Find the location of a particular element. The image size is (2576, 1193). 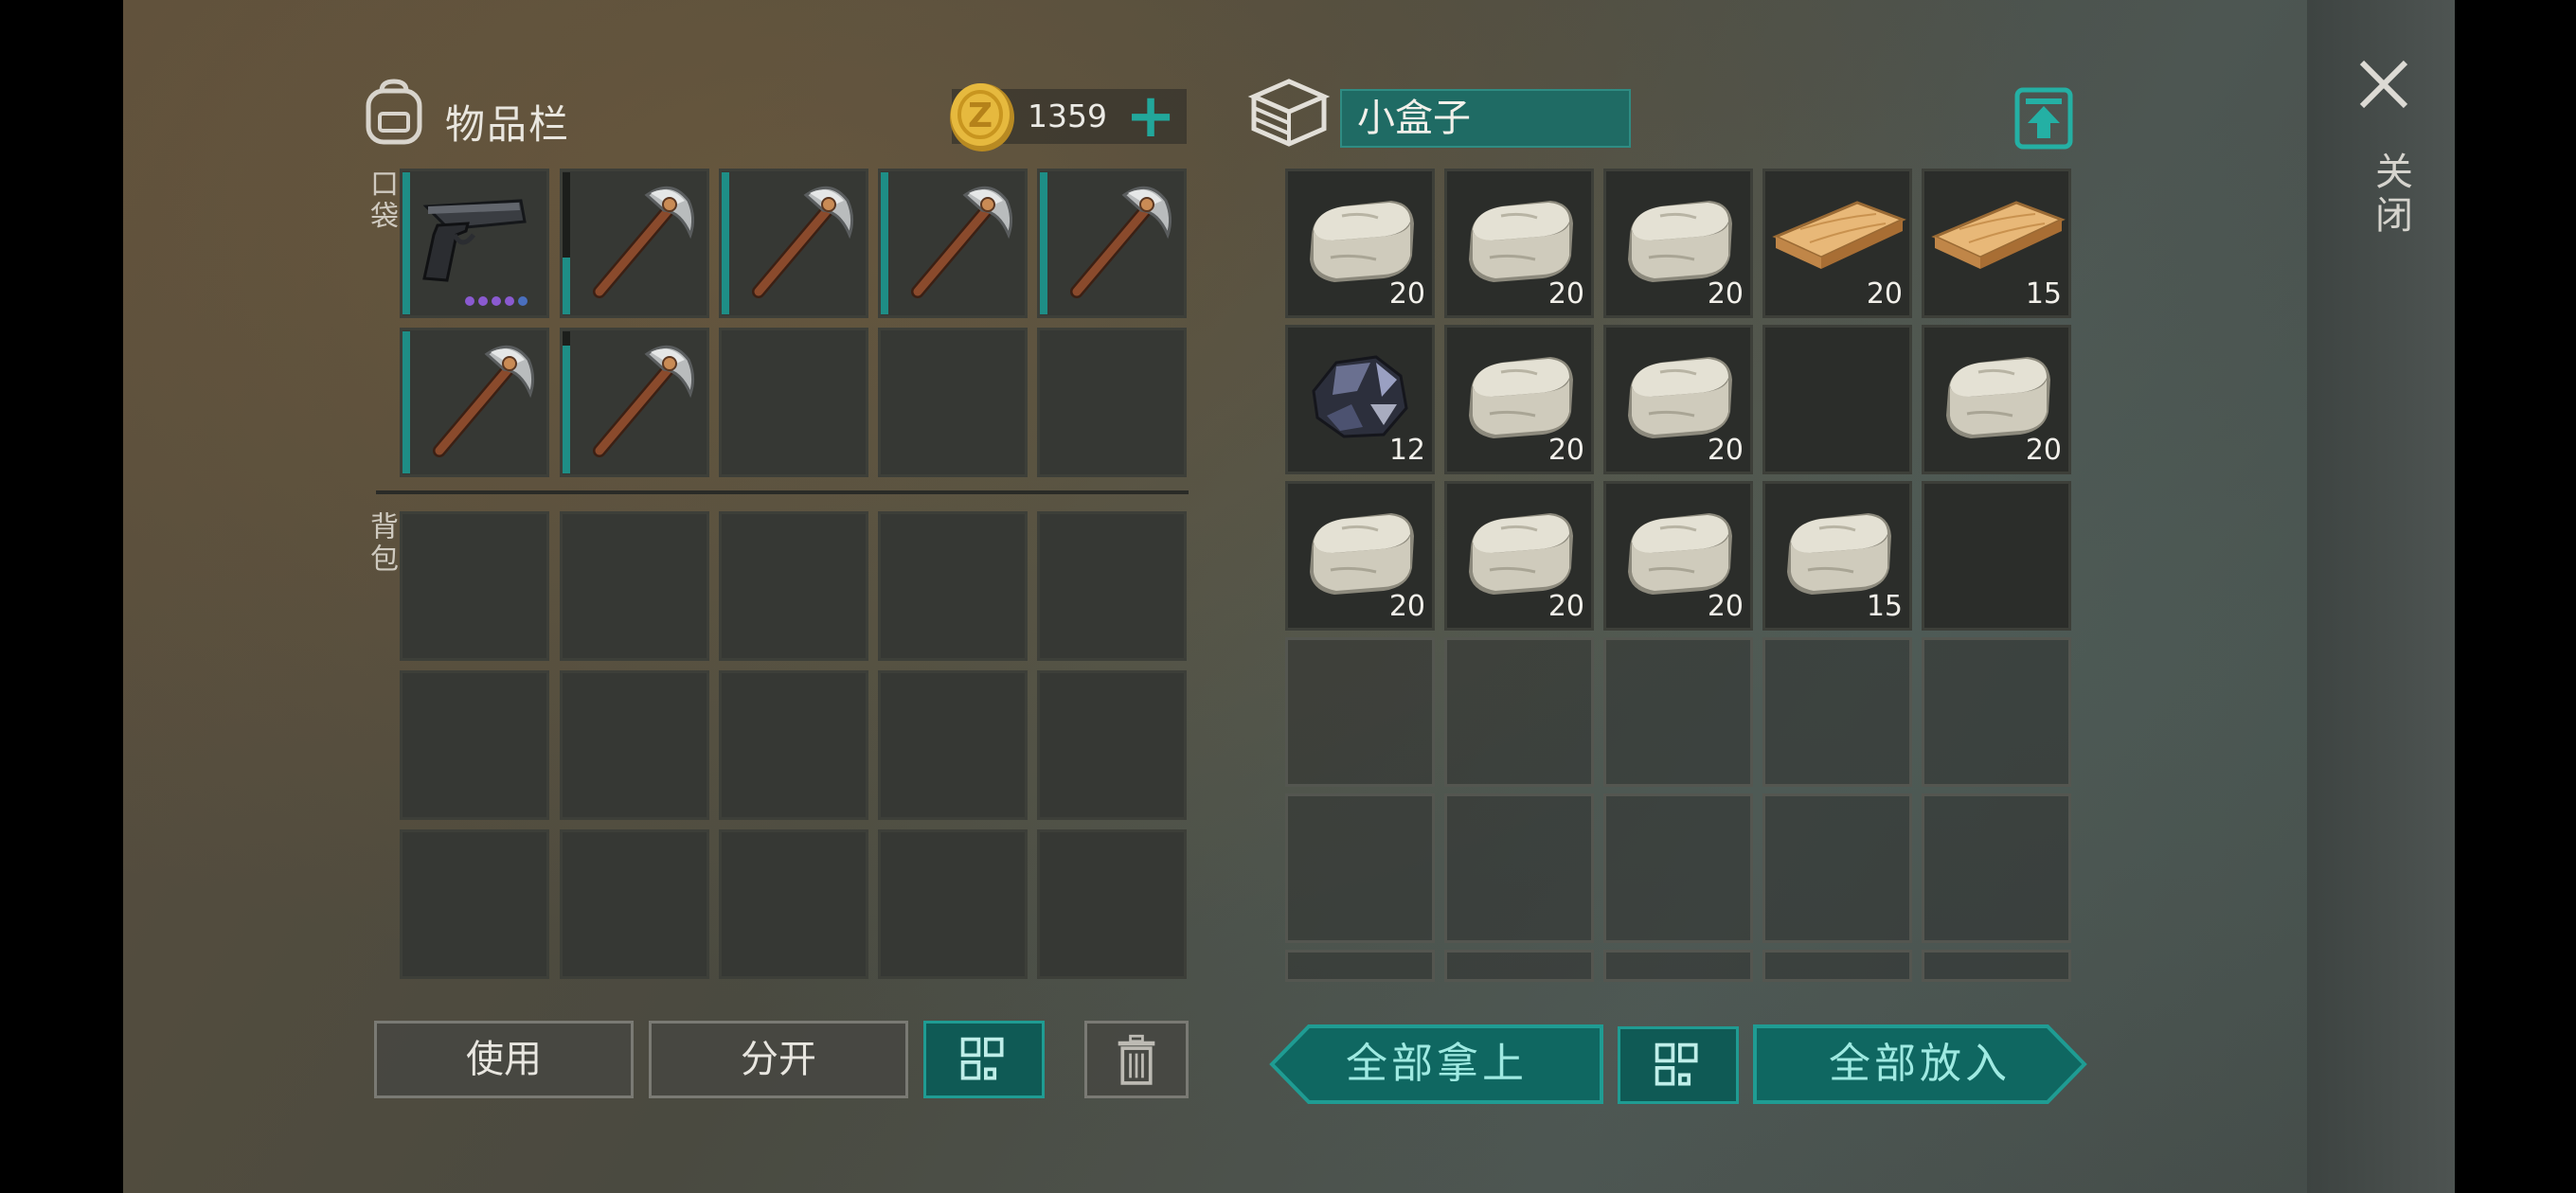

upload-icon is located at coordinates (2043, 118).